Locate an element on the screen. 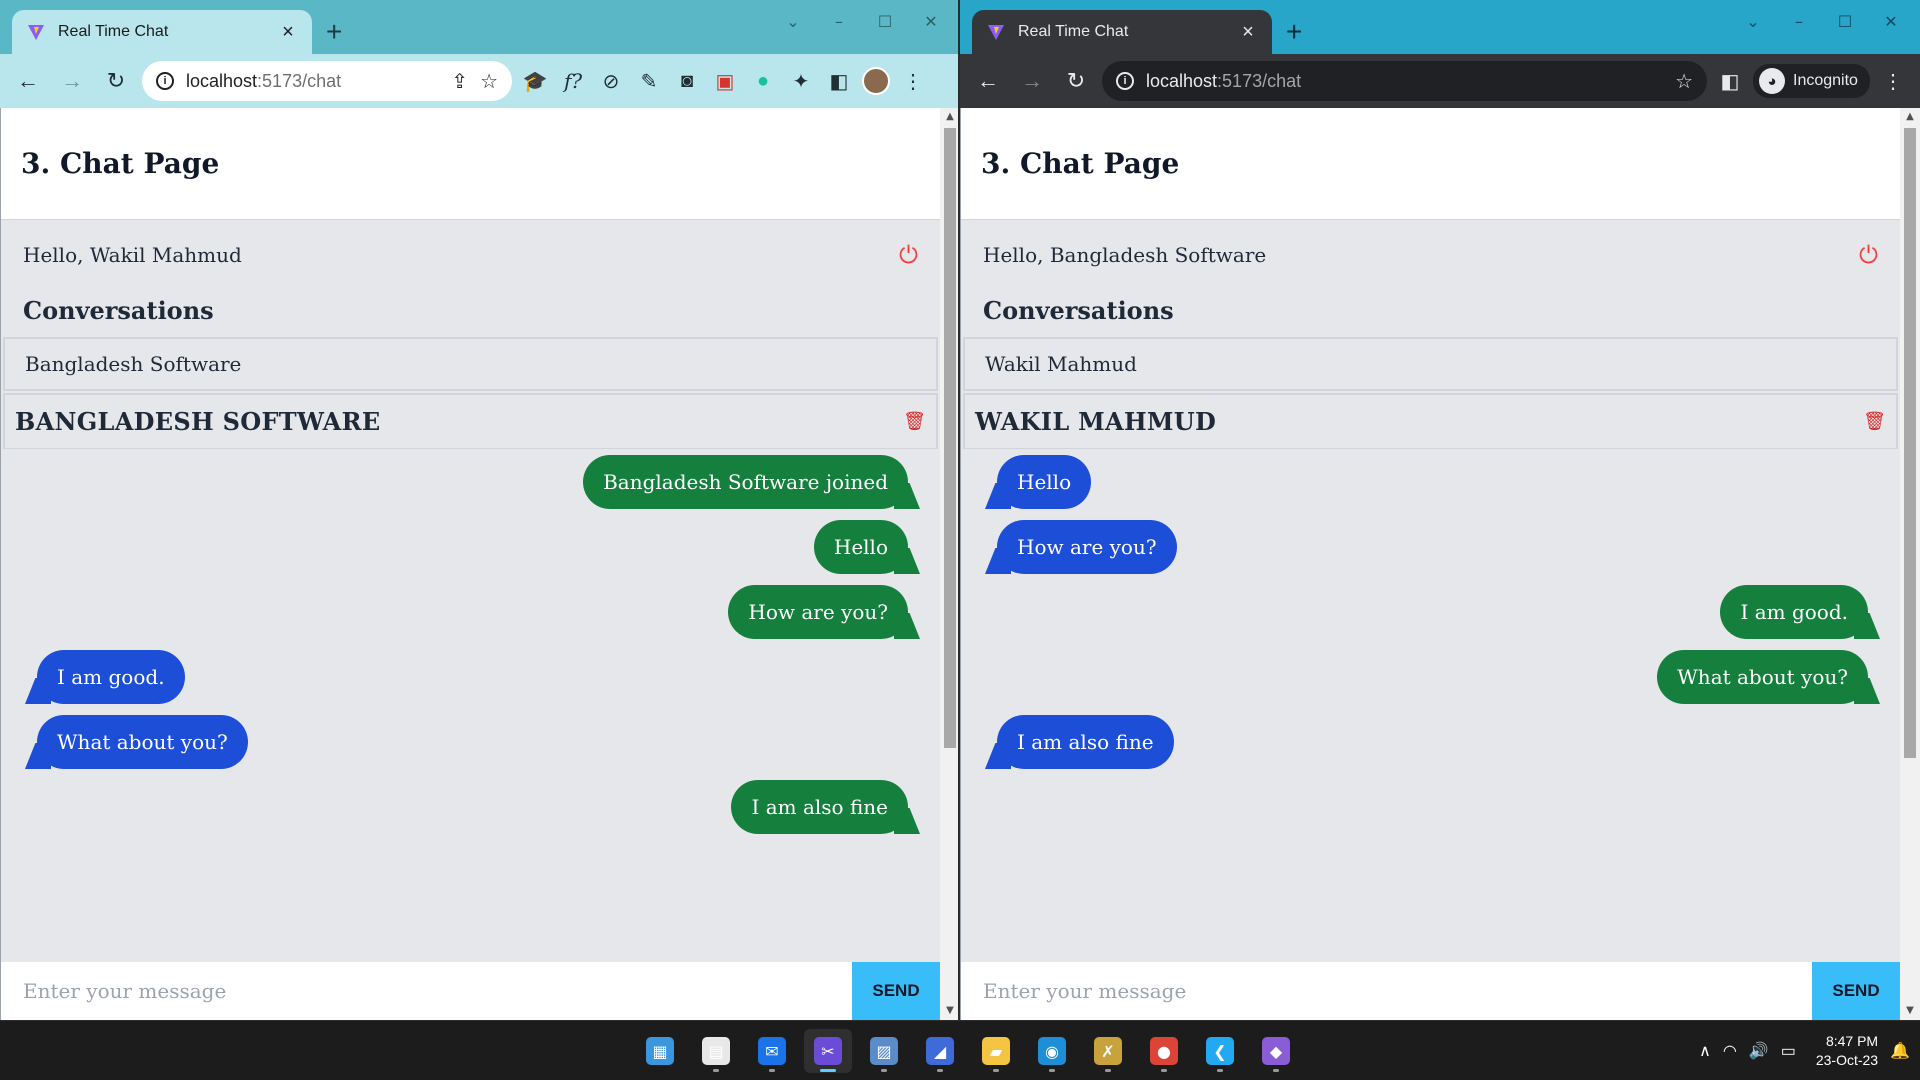 This screenshot has height=1080, width=1920. extension-font-icon: f? is located at coordinates (573, 81).